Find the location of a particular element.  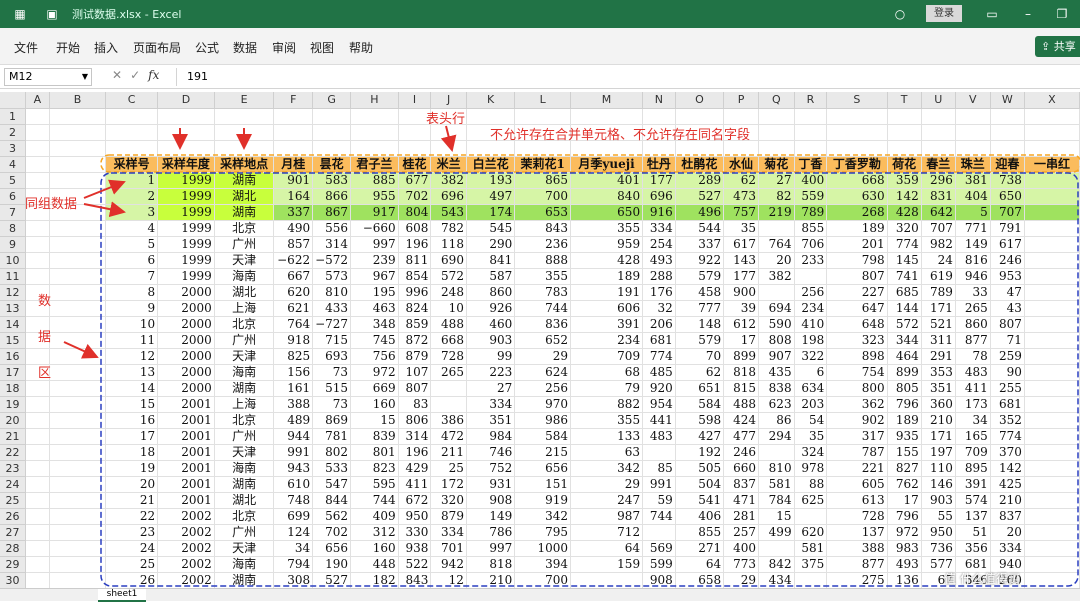

grid-cell: 北京 is located at coordinates (244, 324).